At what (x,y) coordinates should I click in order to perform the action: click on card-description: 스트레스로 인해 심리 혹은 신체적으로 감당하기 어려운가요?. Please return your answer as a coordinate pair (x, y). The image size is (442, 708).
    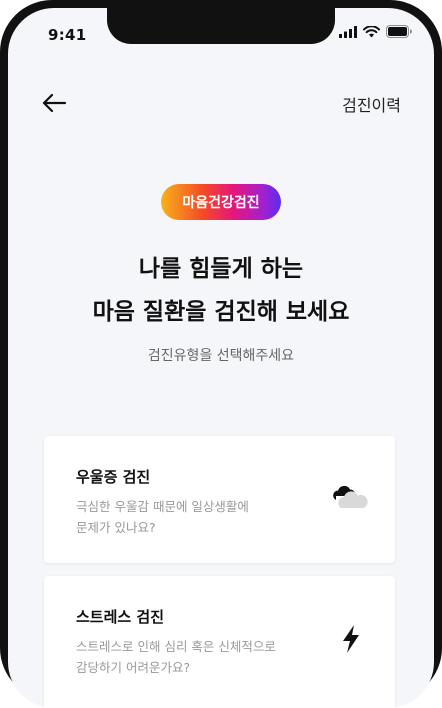
    Looking at the image, I should click on (191, 657).